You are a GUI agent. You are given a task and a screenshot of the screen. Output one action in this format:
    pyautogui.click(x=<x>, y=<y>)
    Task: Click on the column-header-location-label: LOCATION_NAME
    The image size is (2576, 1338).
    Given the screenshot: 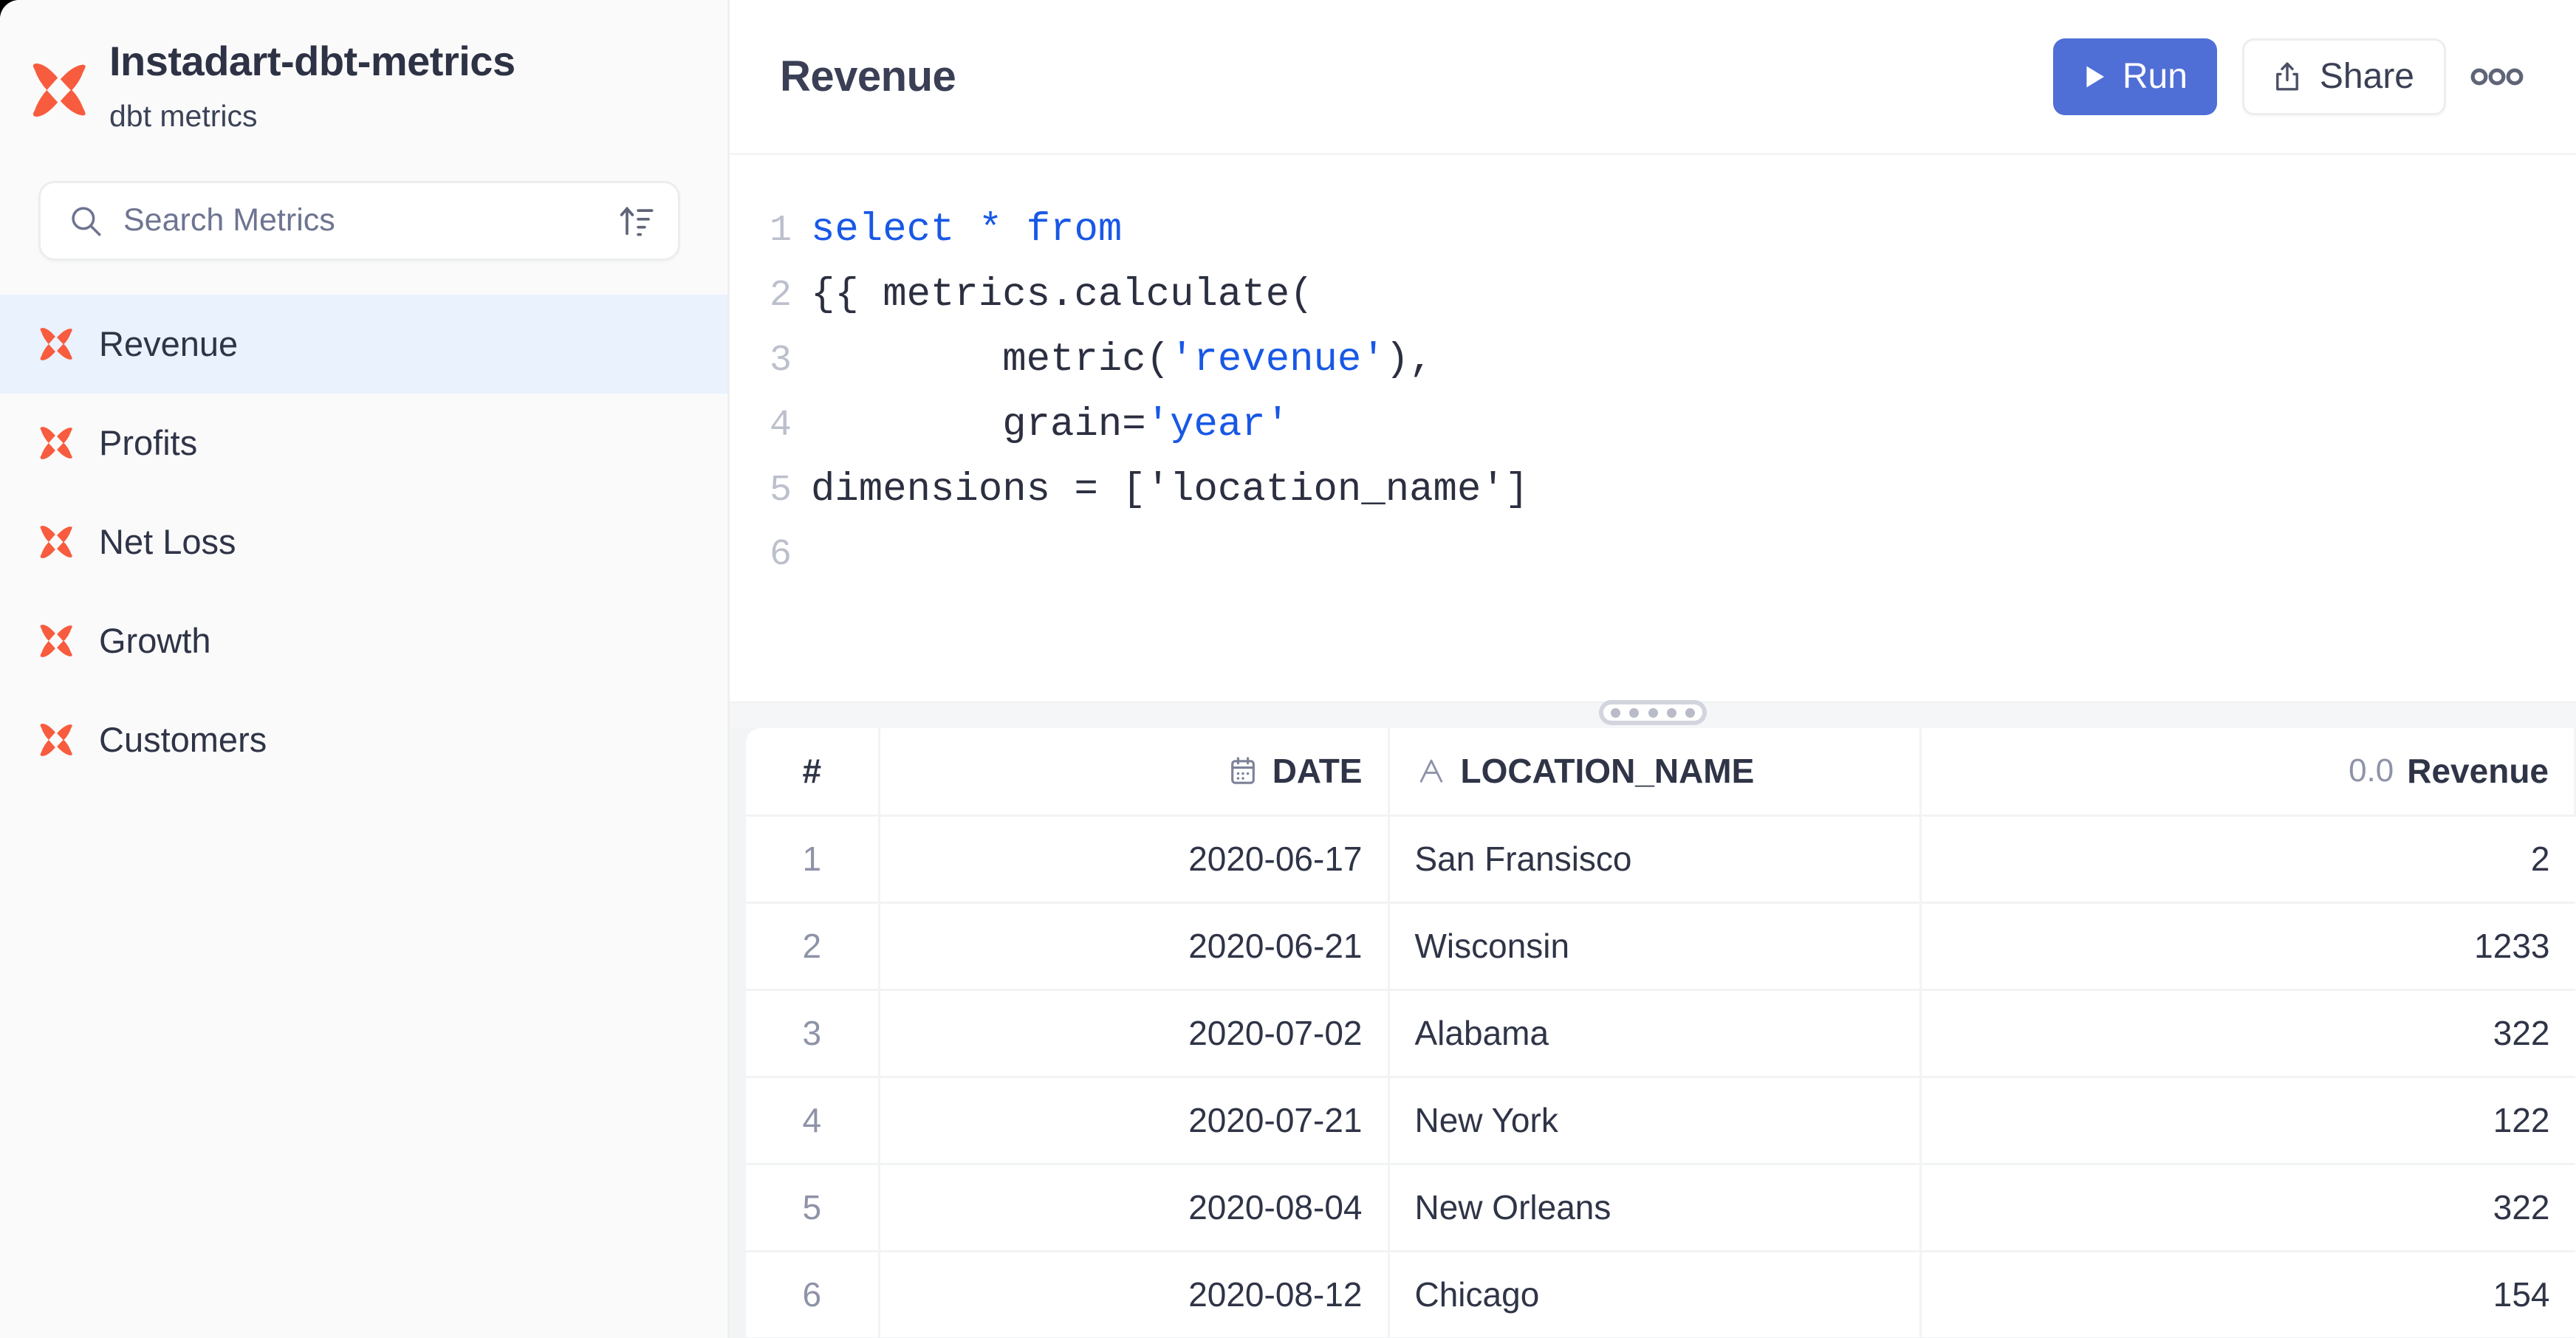 What is the action you would take?
    pyautogui.click(x=1607, y=771)
    